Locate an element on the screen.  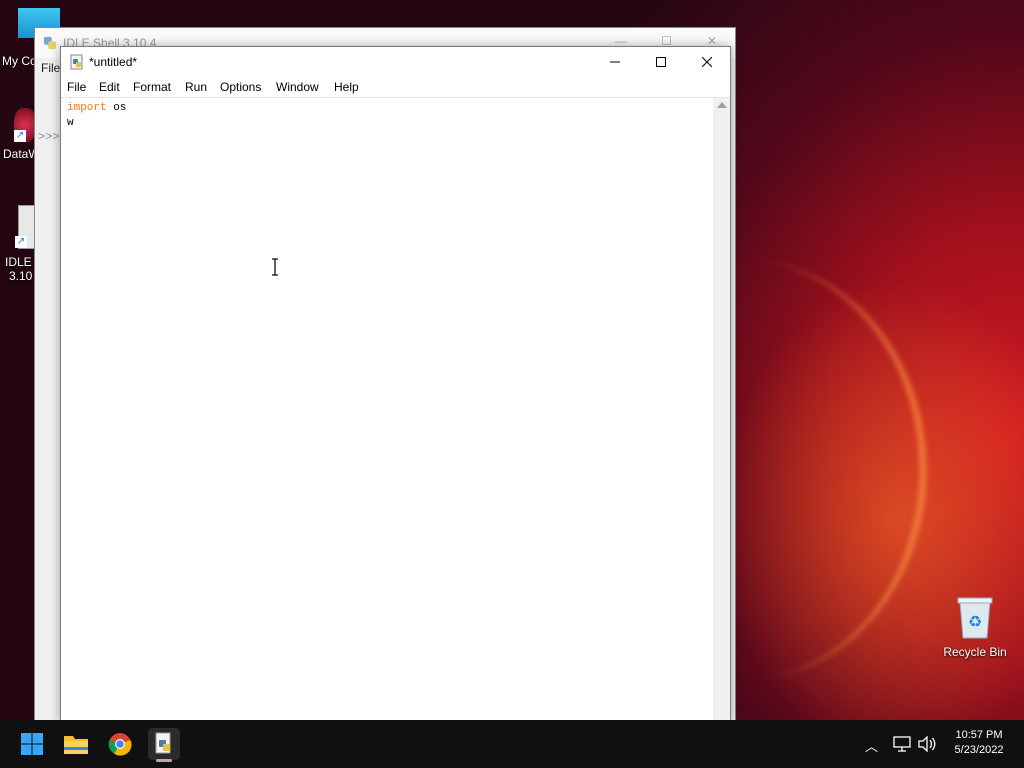
maximize-icon is located at coordinates (661, 62).